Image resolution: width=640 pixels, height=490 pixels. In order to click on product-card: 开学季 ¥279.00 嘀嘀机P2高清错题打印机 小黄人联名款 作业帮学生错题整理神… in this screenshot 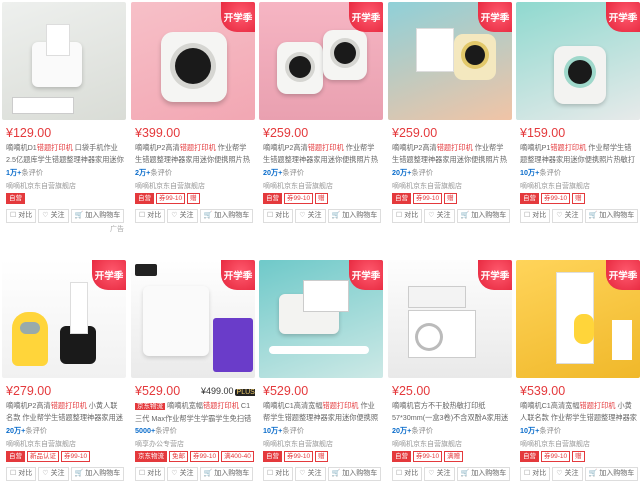, I will do `click(64, 374)`.